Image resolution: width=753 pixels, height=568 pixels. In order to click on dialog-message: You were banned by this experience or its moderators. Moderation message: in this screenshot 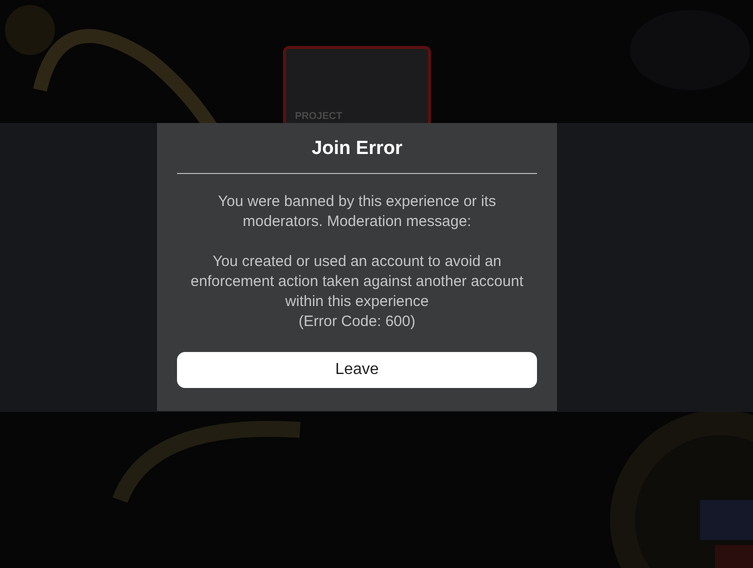, I will do `click(357, 212)`.